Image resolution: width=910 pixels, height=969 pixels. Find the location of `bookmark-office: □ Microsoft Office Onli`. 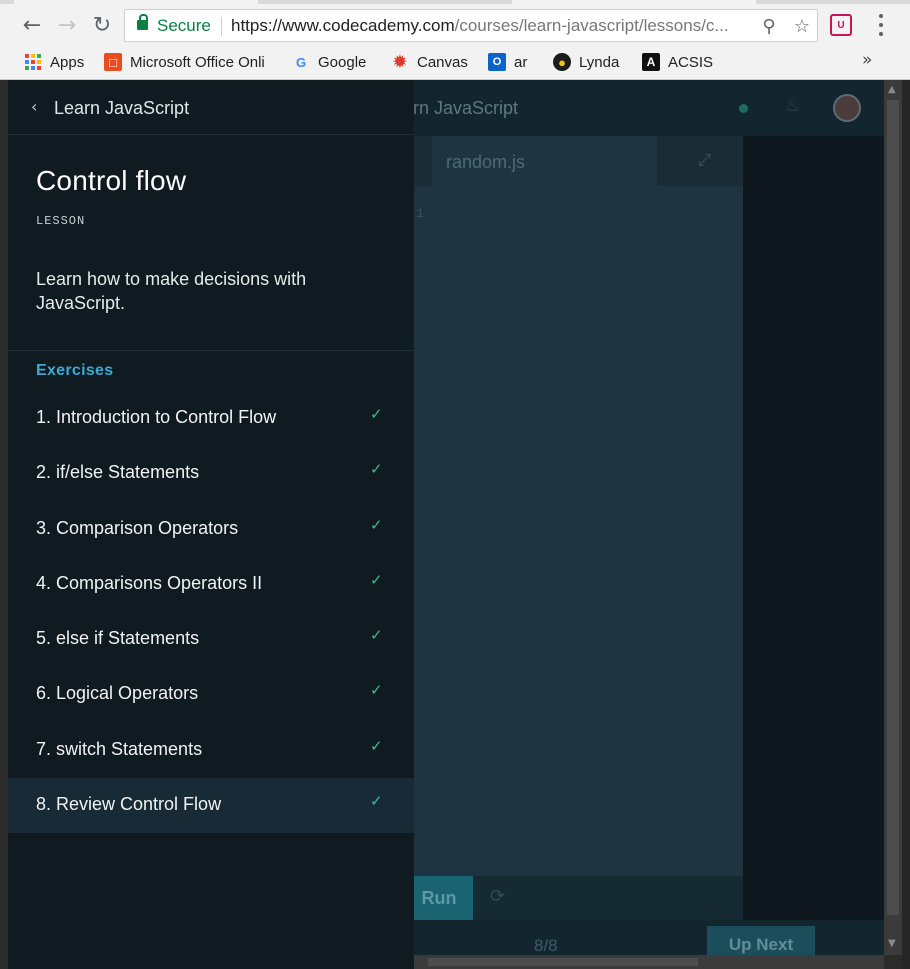

bookmark-office: □ Microsoft Office Onli is located at coordinates (184, 62).